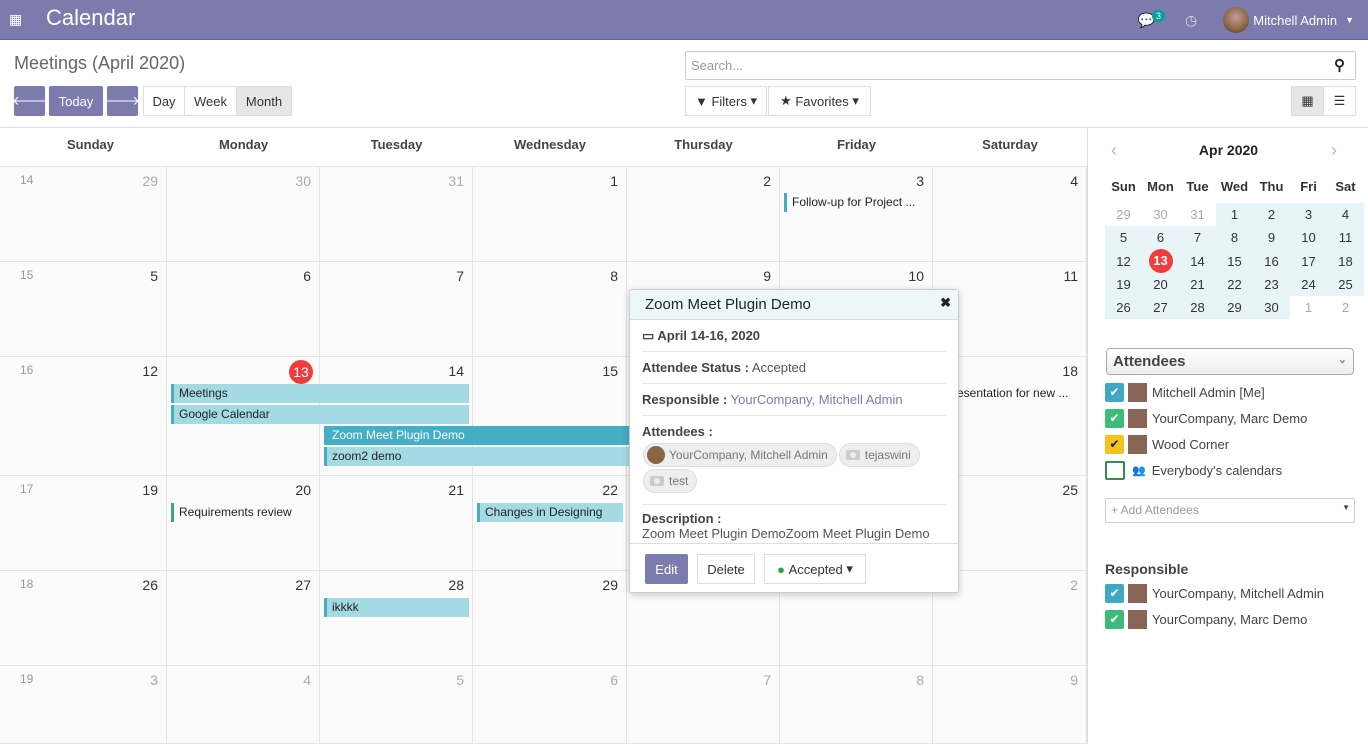 This screenshot has height=744, width=1368. I want to click on day-cell: 22, so click(550, 523).